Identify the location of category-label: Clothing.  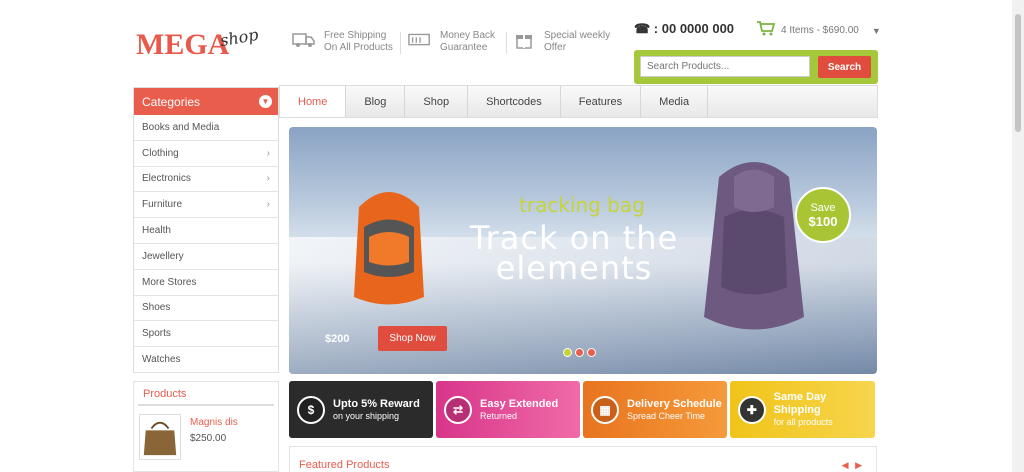
(160, 153).